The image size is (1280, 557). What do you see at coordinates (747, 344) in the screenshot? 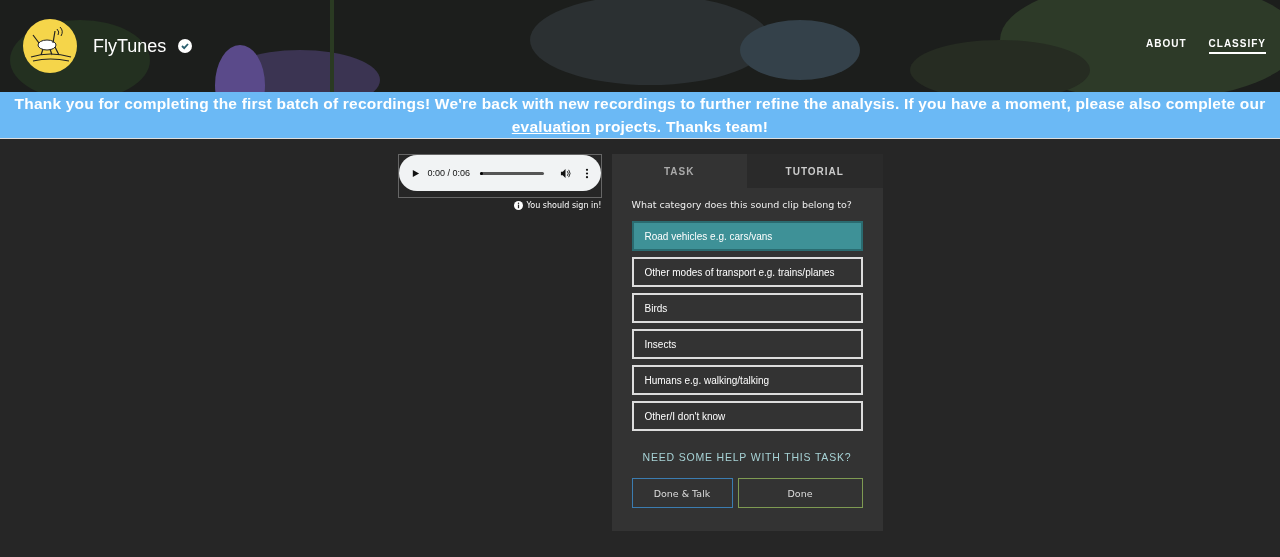
I see `answer-option: Insects` at bounding box center [747, 344].